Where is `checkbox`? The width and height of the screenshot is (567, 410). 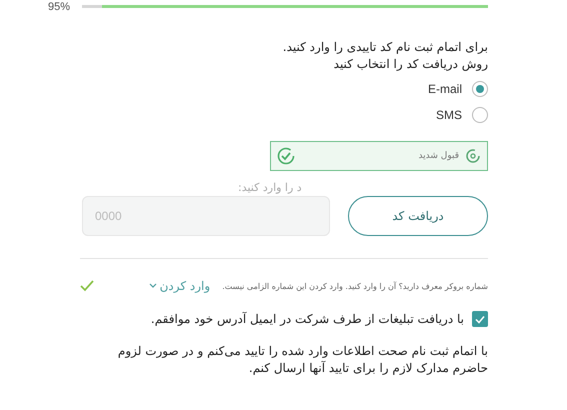
checkbox is located at coordinates (480, 319).